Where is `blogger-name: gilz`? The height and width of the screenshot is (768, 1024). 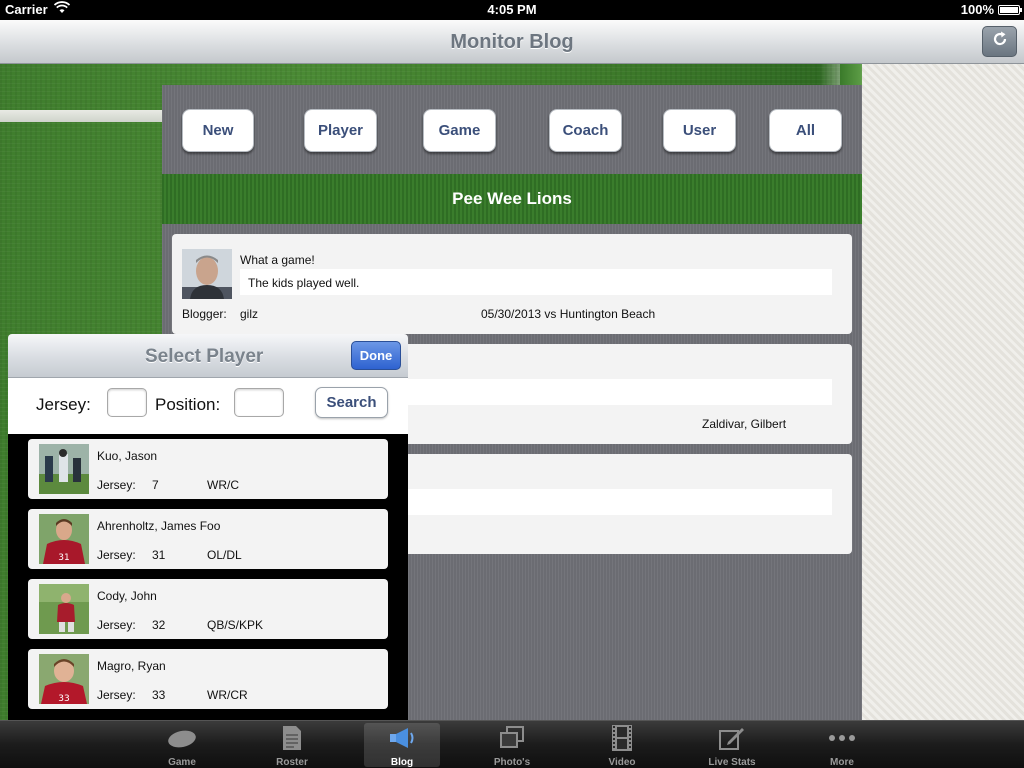
blogger-name: gilz is located at coordinates (249, 314).